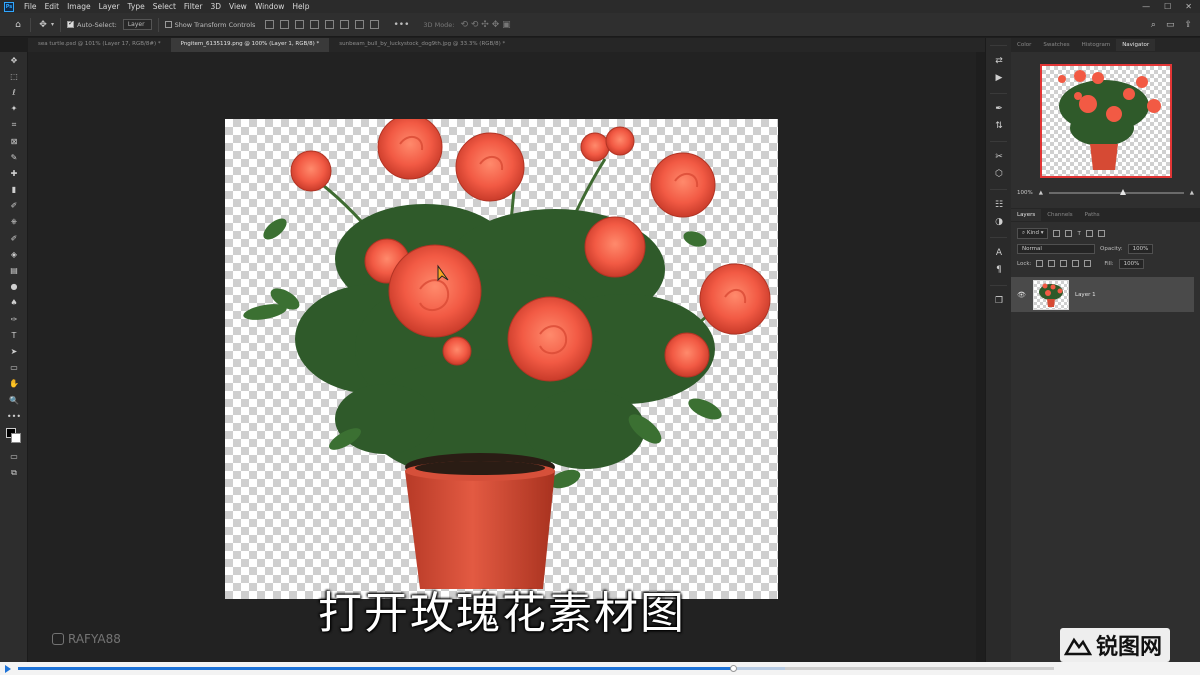 This screenshot has width=1200, height=675. I want to click on filter-shape-icon, so click(1089, 233).